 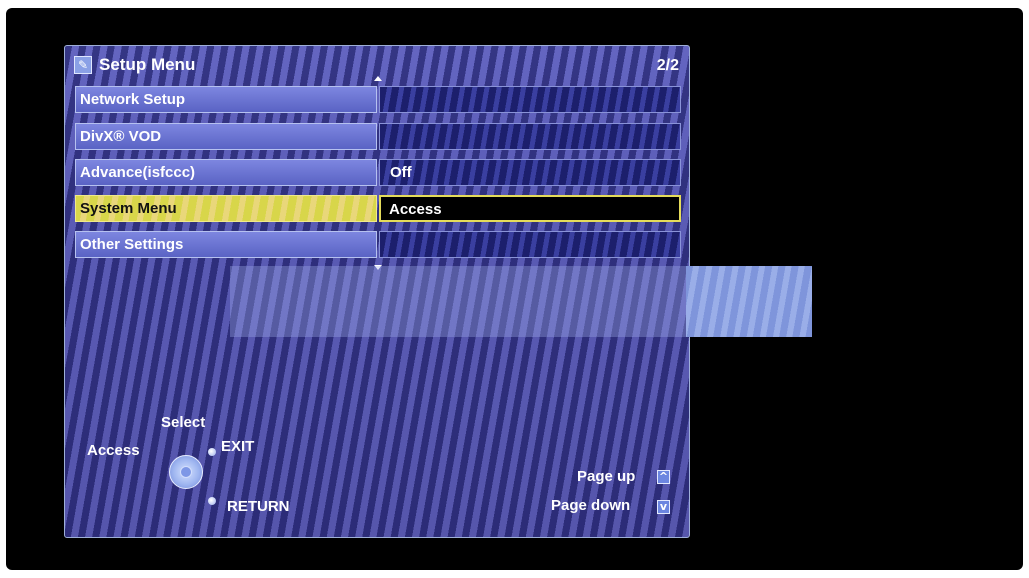 I want to click on help-return-label: RETURN, so click(x=258, y=506).